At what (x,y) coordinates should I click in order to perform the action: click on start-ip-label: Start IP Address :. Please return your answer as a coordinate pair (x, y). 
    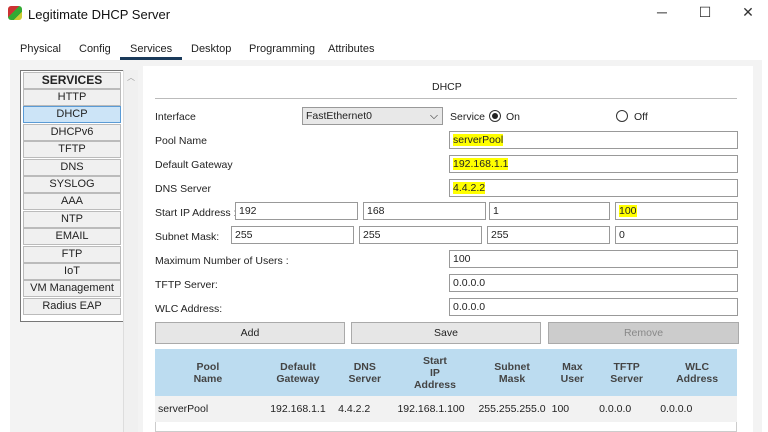
    Looking at the image, I should click on (196, 213).